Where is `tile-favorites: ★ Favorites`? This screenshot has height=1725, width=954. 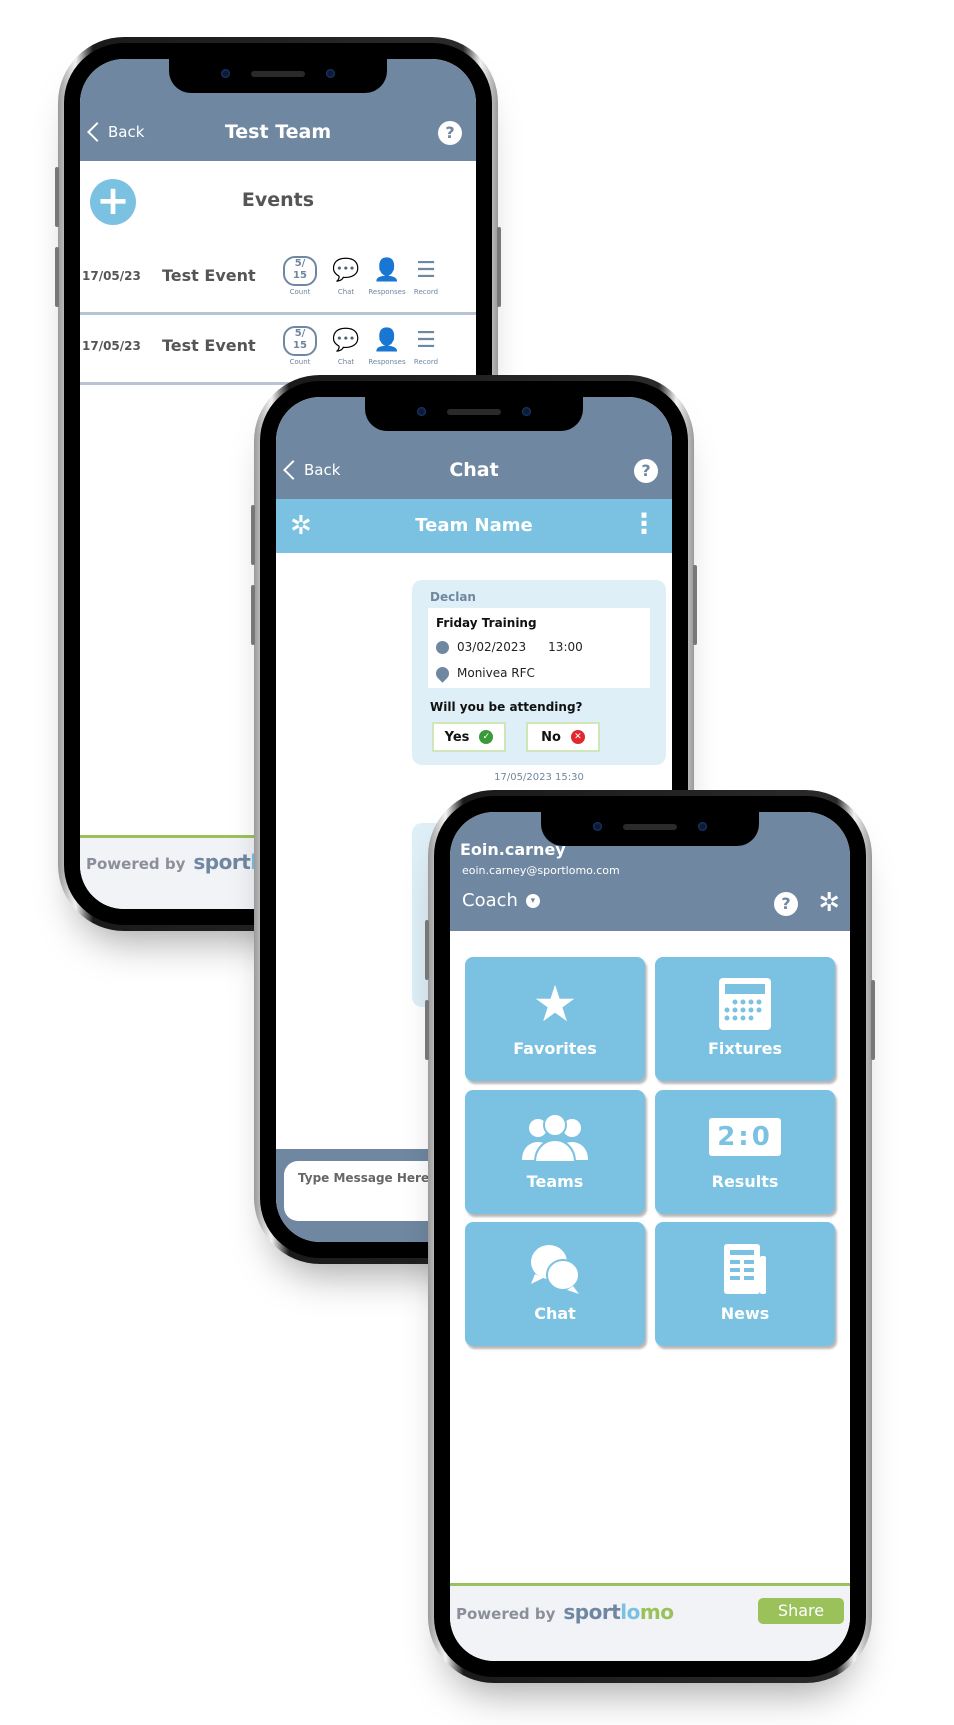 tile-favorites: ★ Favorites is located at coordinates (555, 1019).